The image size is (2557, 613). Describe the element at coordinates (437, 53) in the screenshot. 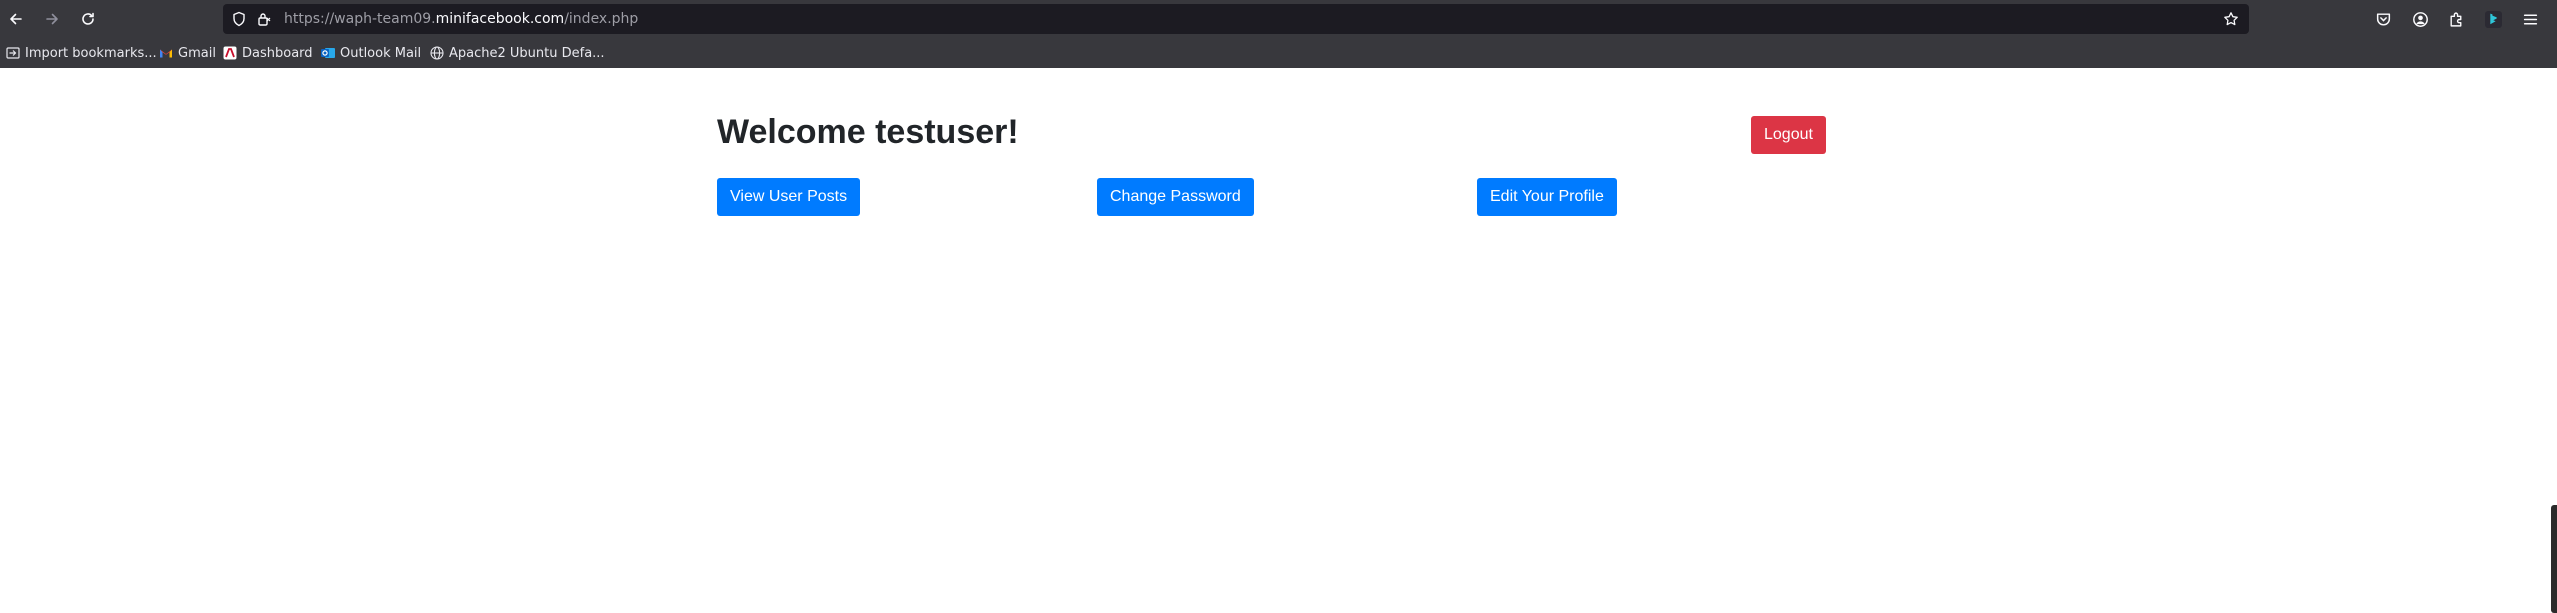

I see `globe-icon` at that location.